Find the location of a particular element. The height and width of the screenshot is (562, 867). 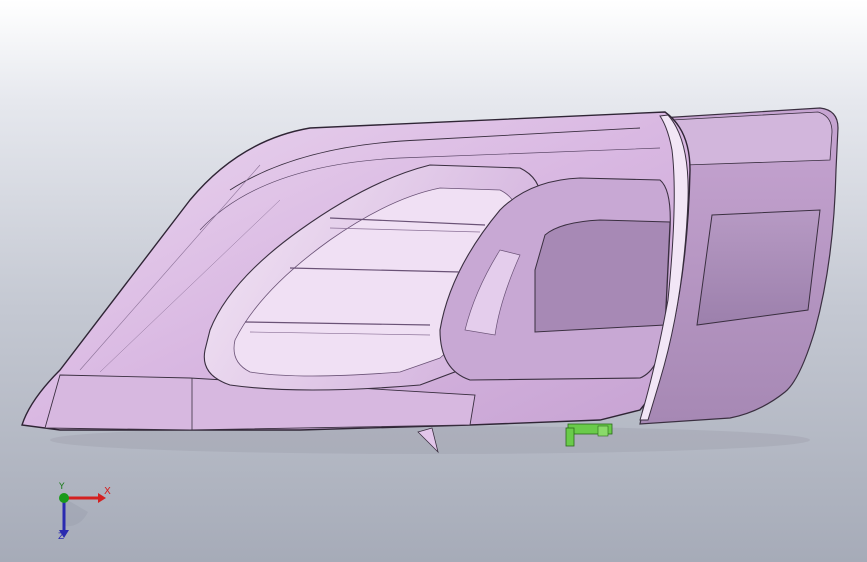

y-axis-label: Y is located at coordinates (62, 487).